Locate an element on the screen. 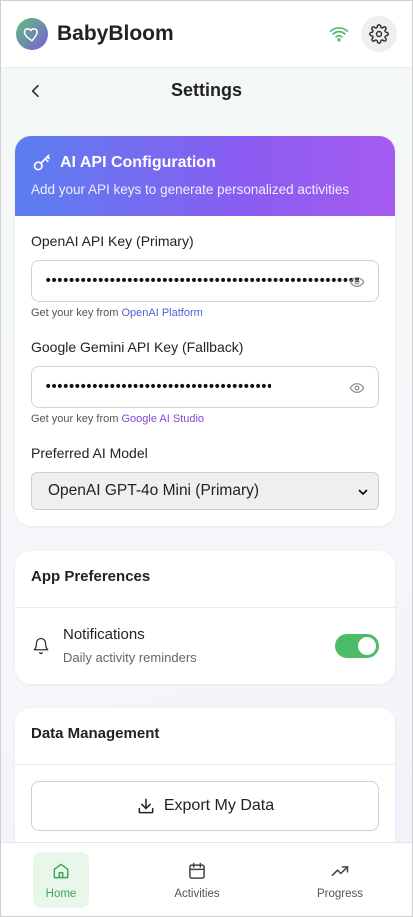 Image resolution: width=413 pixels, height=917 pixels. bell-icon is located at coordinates (41, 646).